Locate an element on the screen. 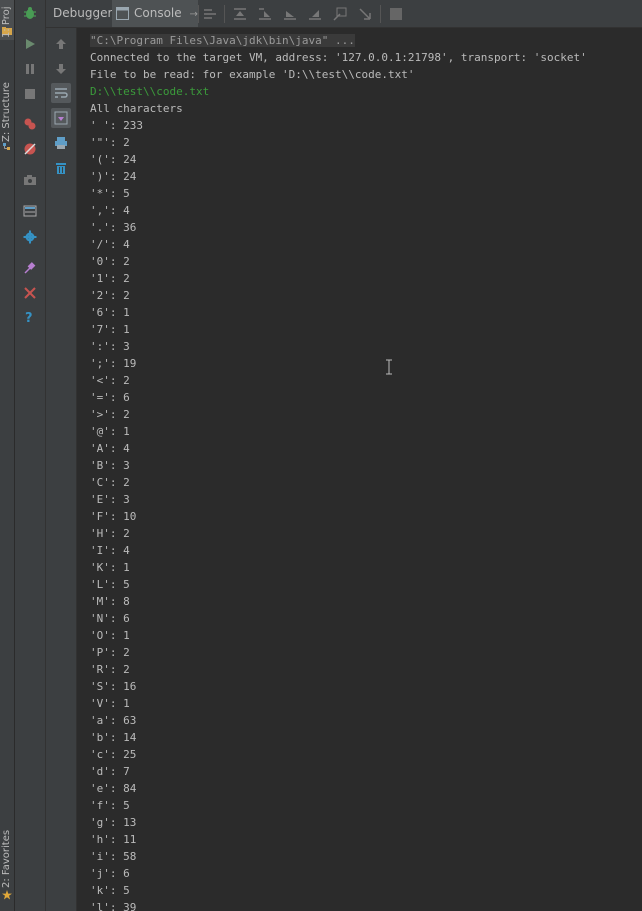 This screenshot has width=642, height=911. show-execution-point-icon is located at coordinates (210, 14).